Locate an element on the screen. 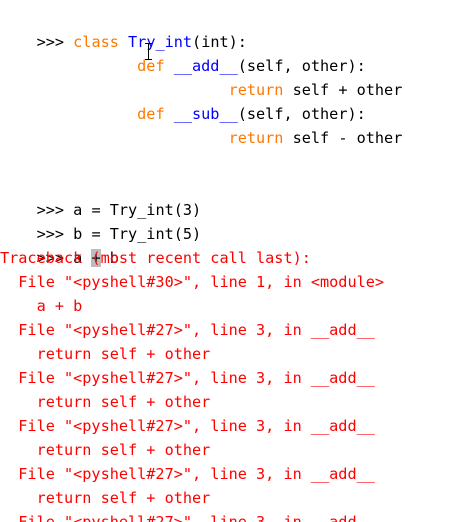 The height and width of the screenshot is (522, 455). traceback-file-line: File "<pyshell#30>", line 1, in <module> is located at coordinates (201, 282).